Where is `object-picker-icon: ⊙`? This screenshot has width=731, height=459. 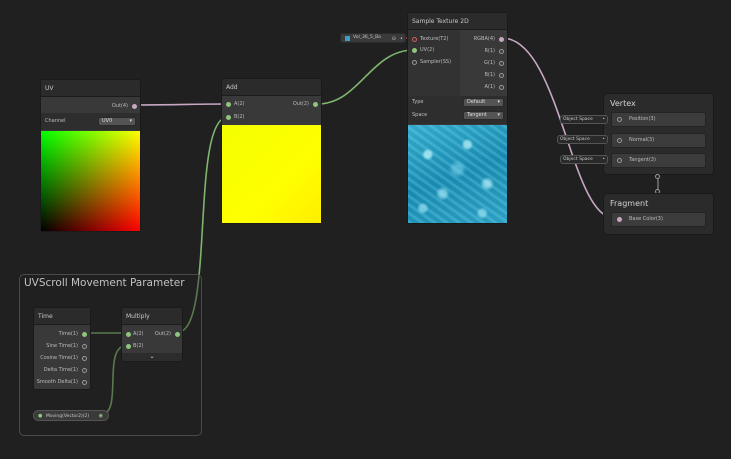
object-picker-icon: ⊙ is located at coordinates (394, 39).